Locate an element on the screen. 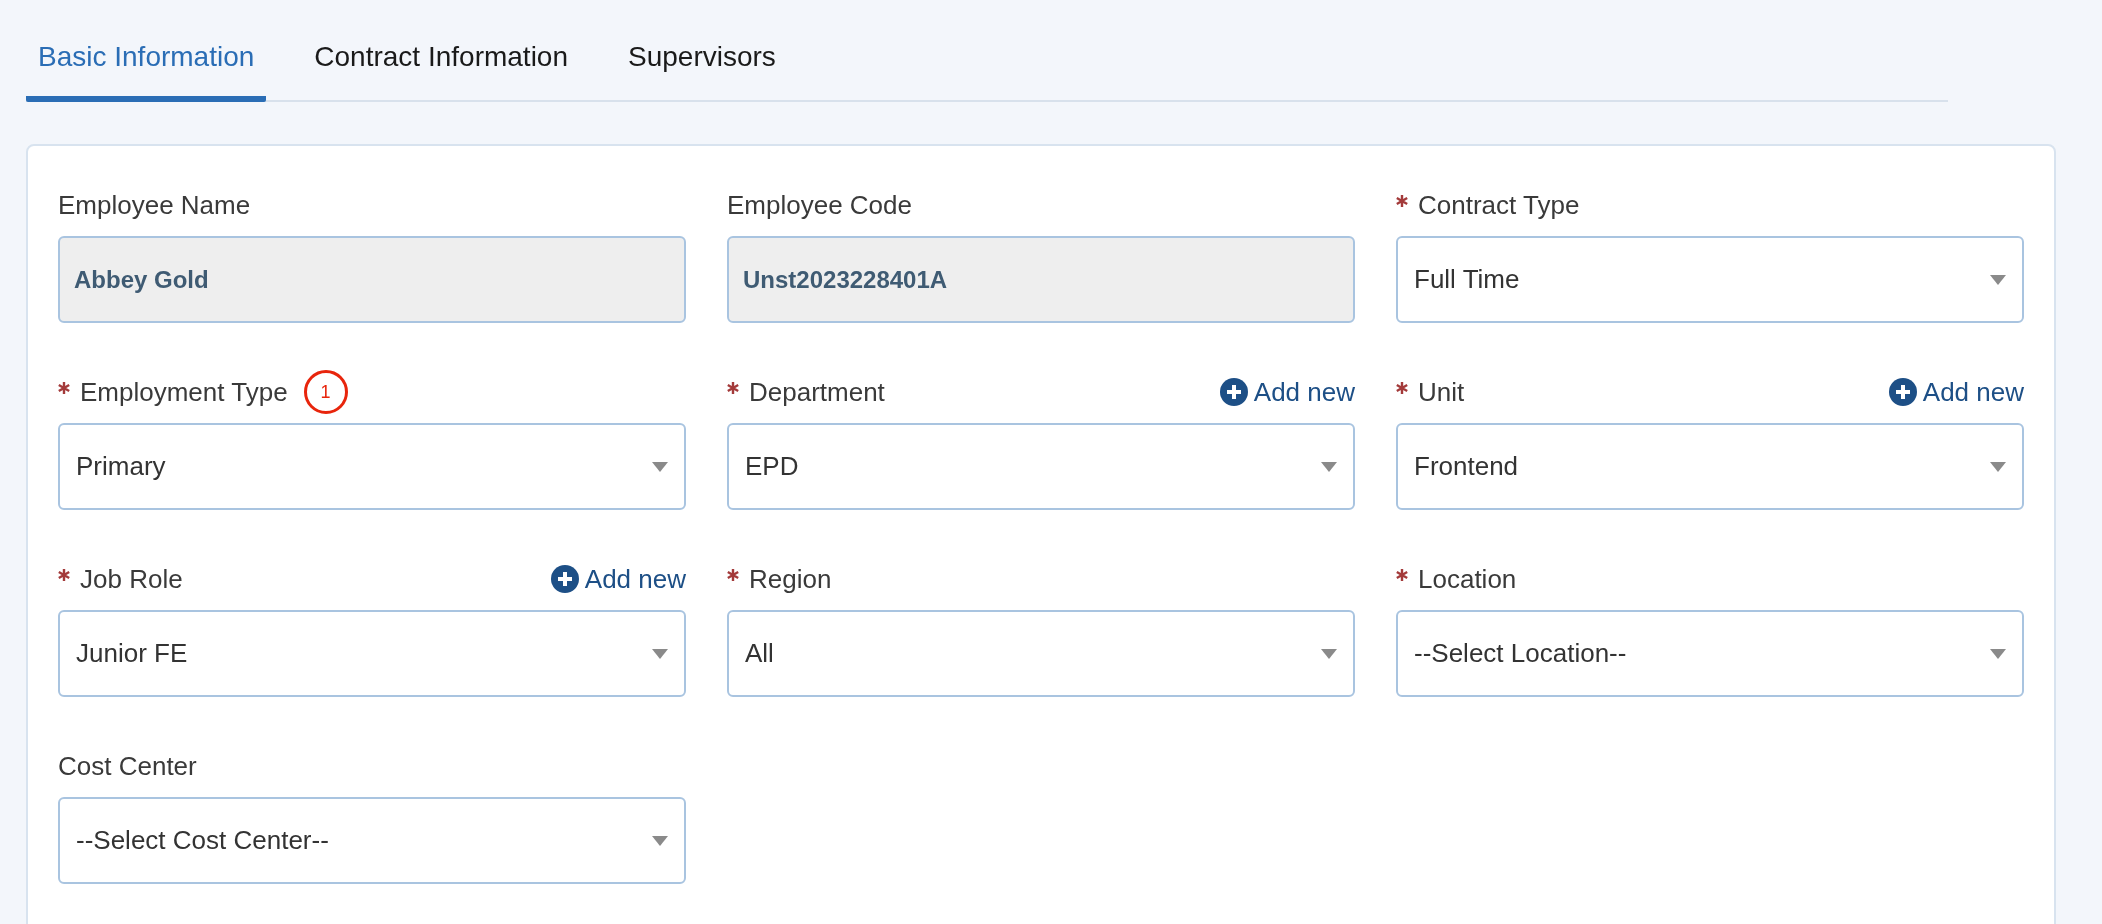 This screenshot has width=2102, height=924. readonly-field: Abbey Gold is located at coordinates (372, 279).